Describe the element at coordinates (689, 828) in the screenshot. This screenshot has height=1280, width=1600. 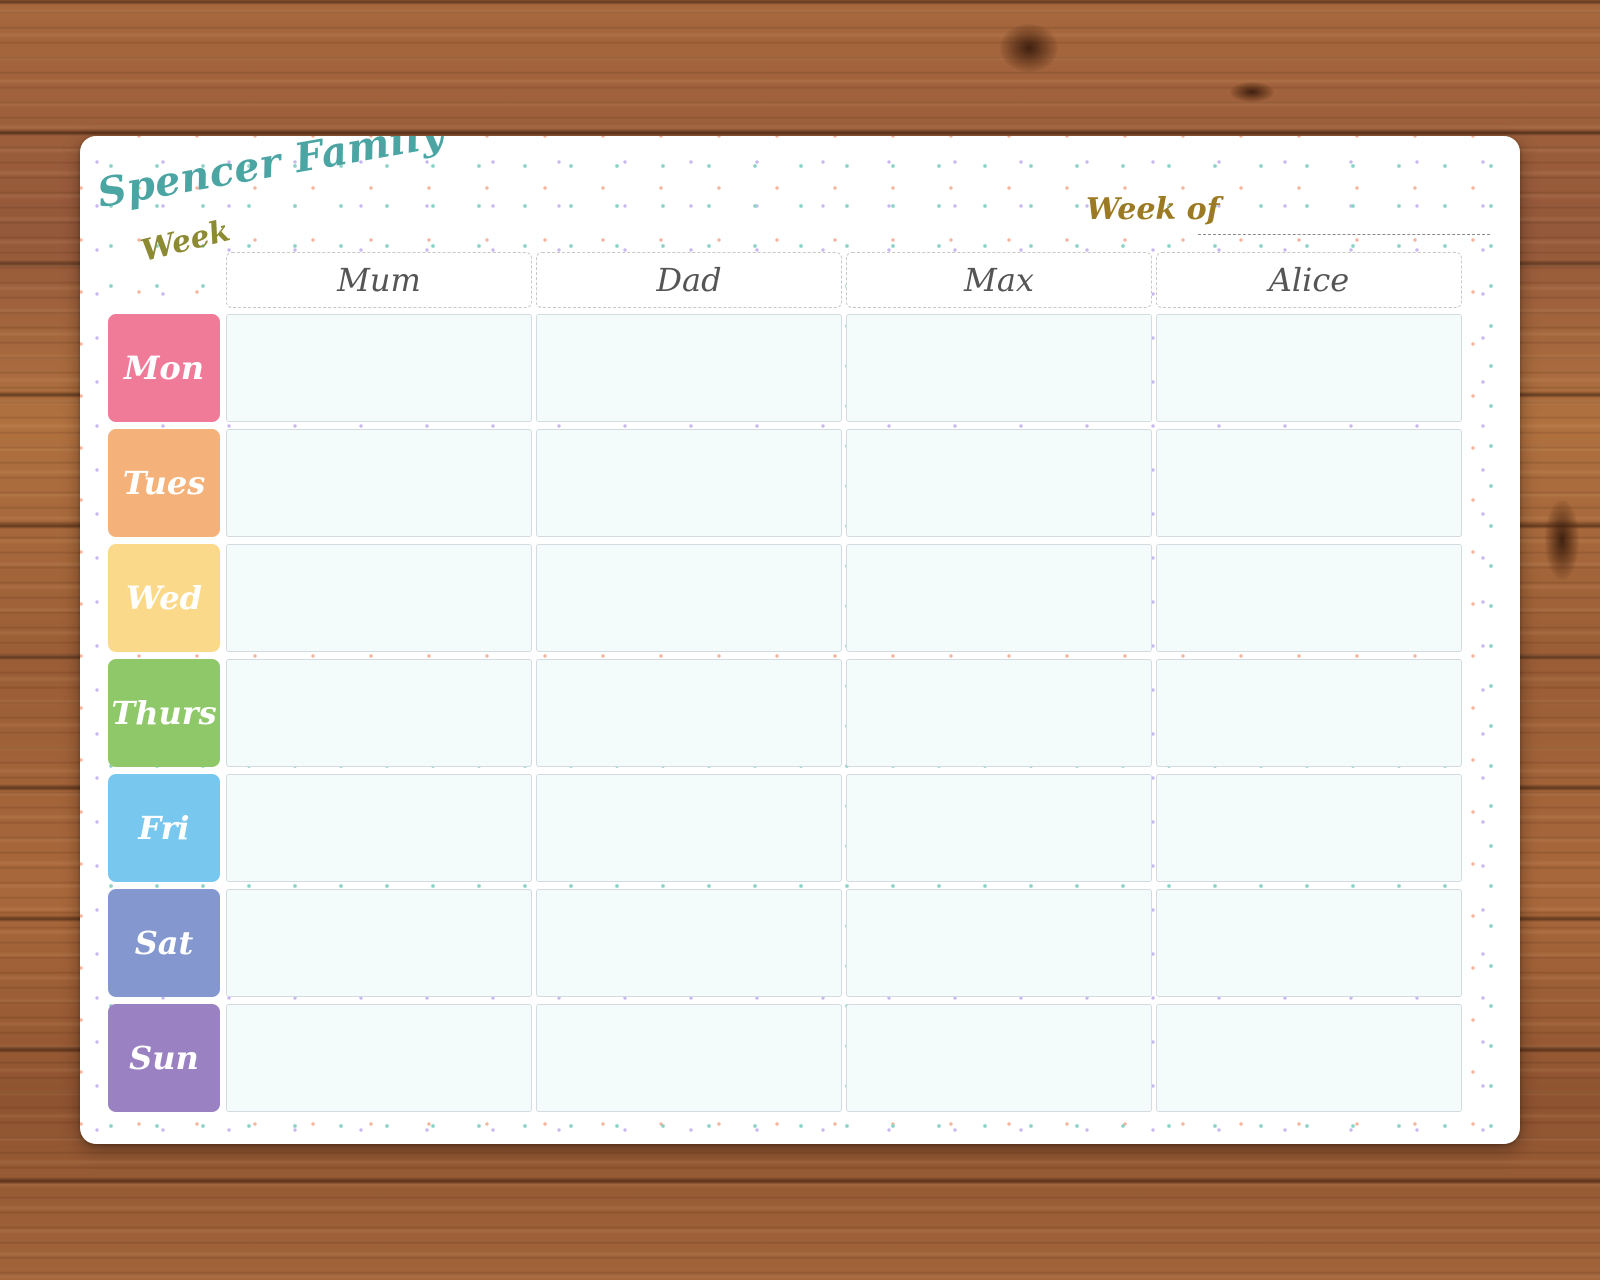
I see `planner-cell-fri-dad` at that location.